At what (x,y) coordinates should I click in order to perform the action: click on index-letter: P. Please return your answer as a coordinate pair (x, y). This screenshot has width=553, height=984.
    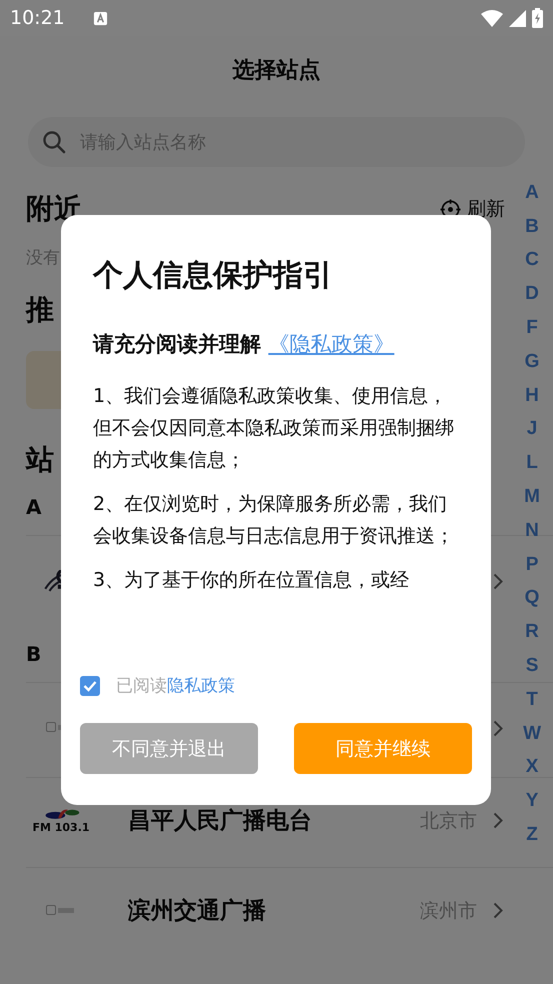
    Looking at the image, I should click on (532, 565).